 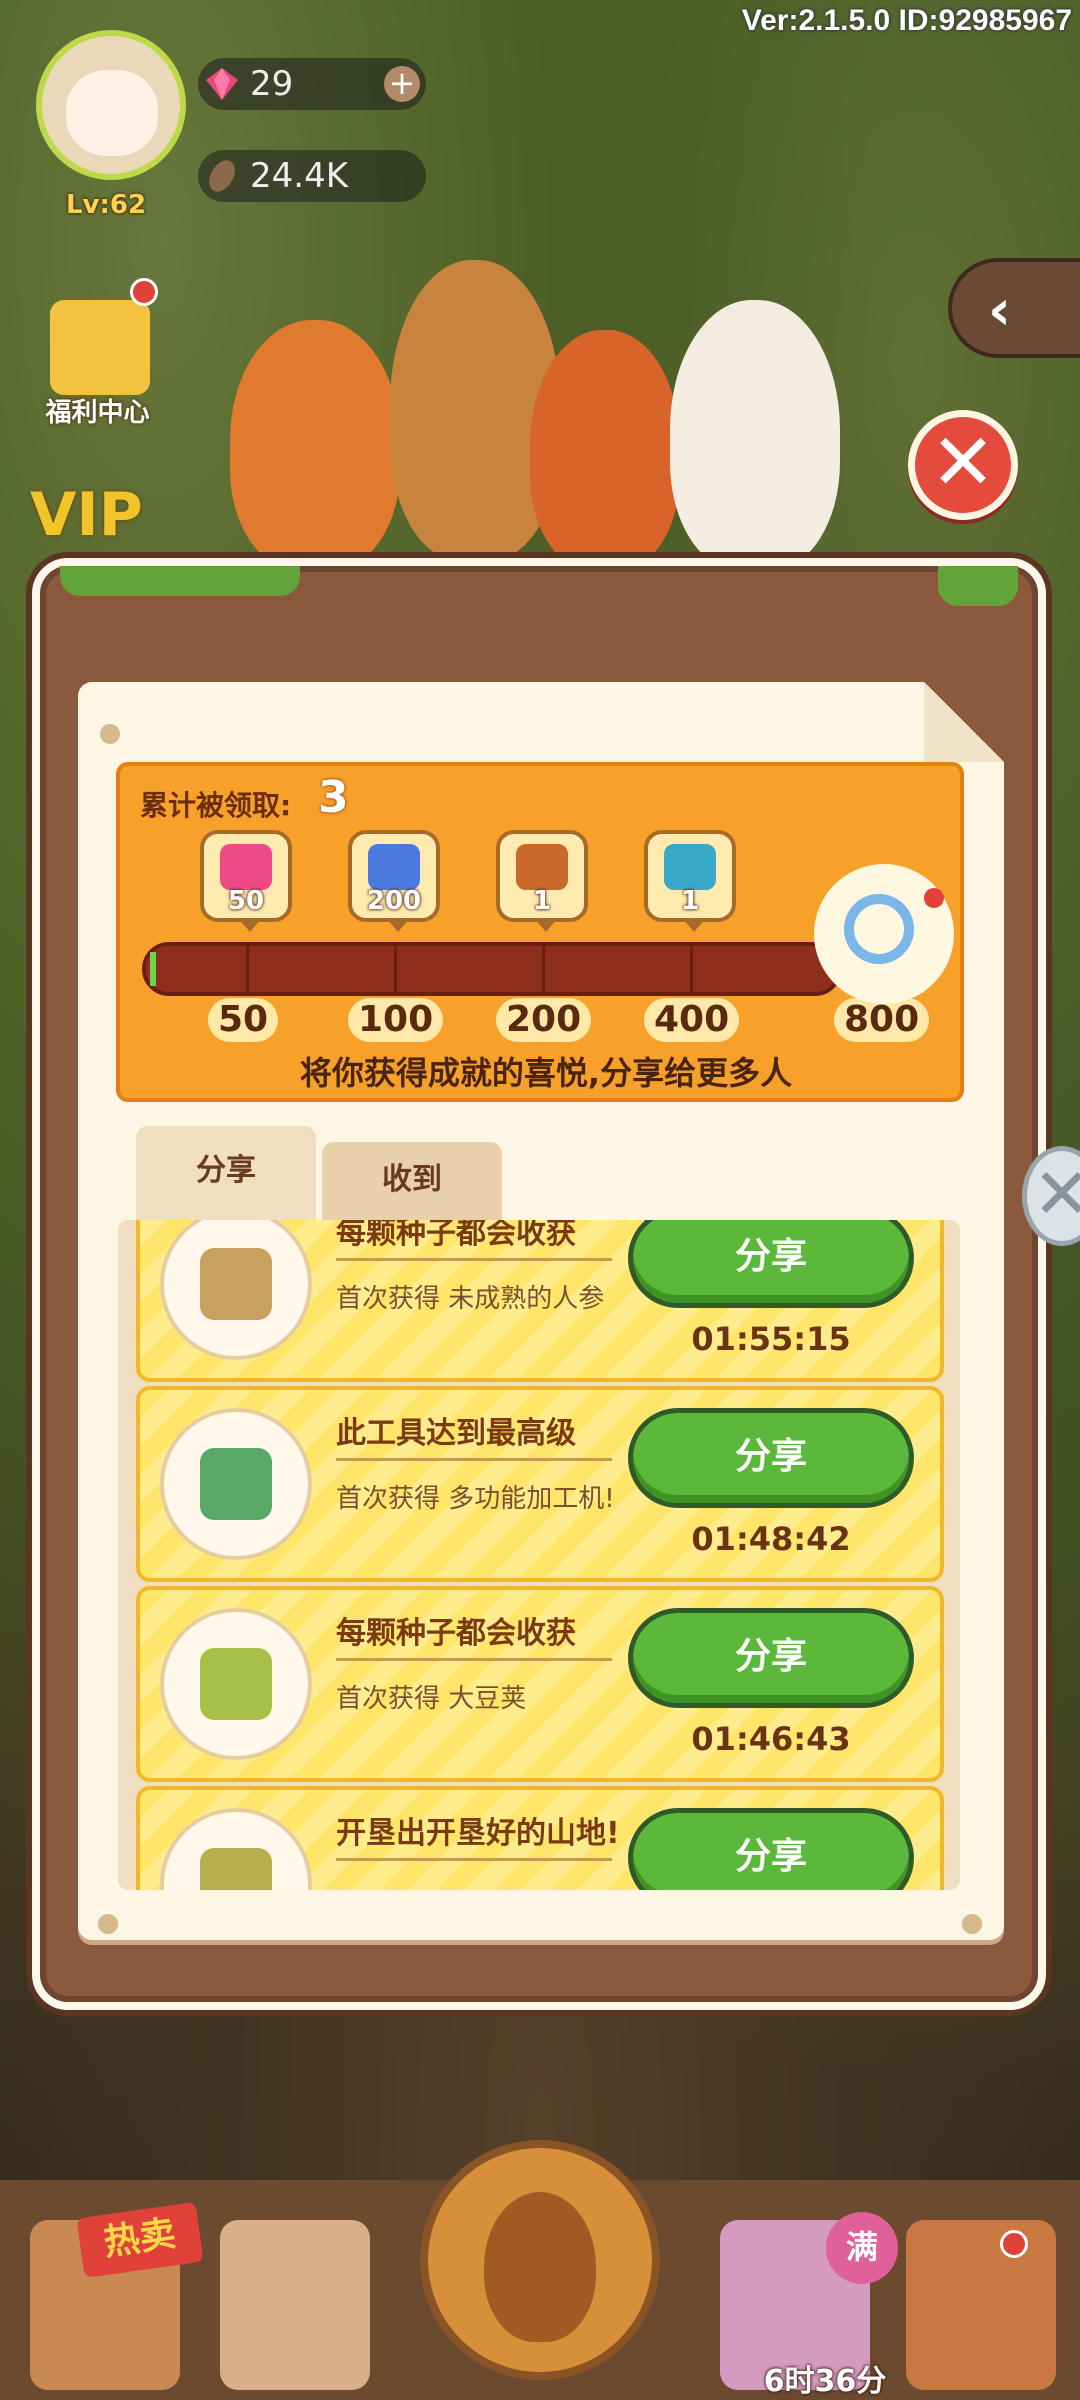 I want to click on welfare-center-button: 福利中心, so click(x=97, y=354).